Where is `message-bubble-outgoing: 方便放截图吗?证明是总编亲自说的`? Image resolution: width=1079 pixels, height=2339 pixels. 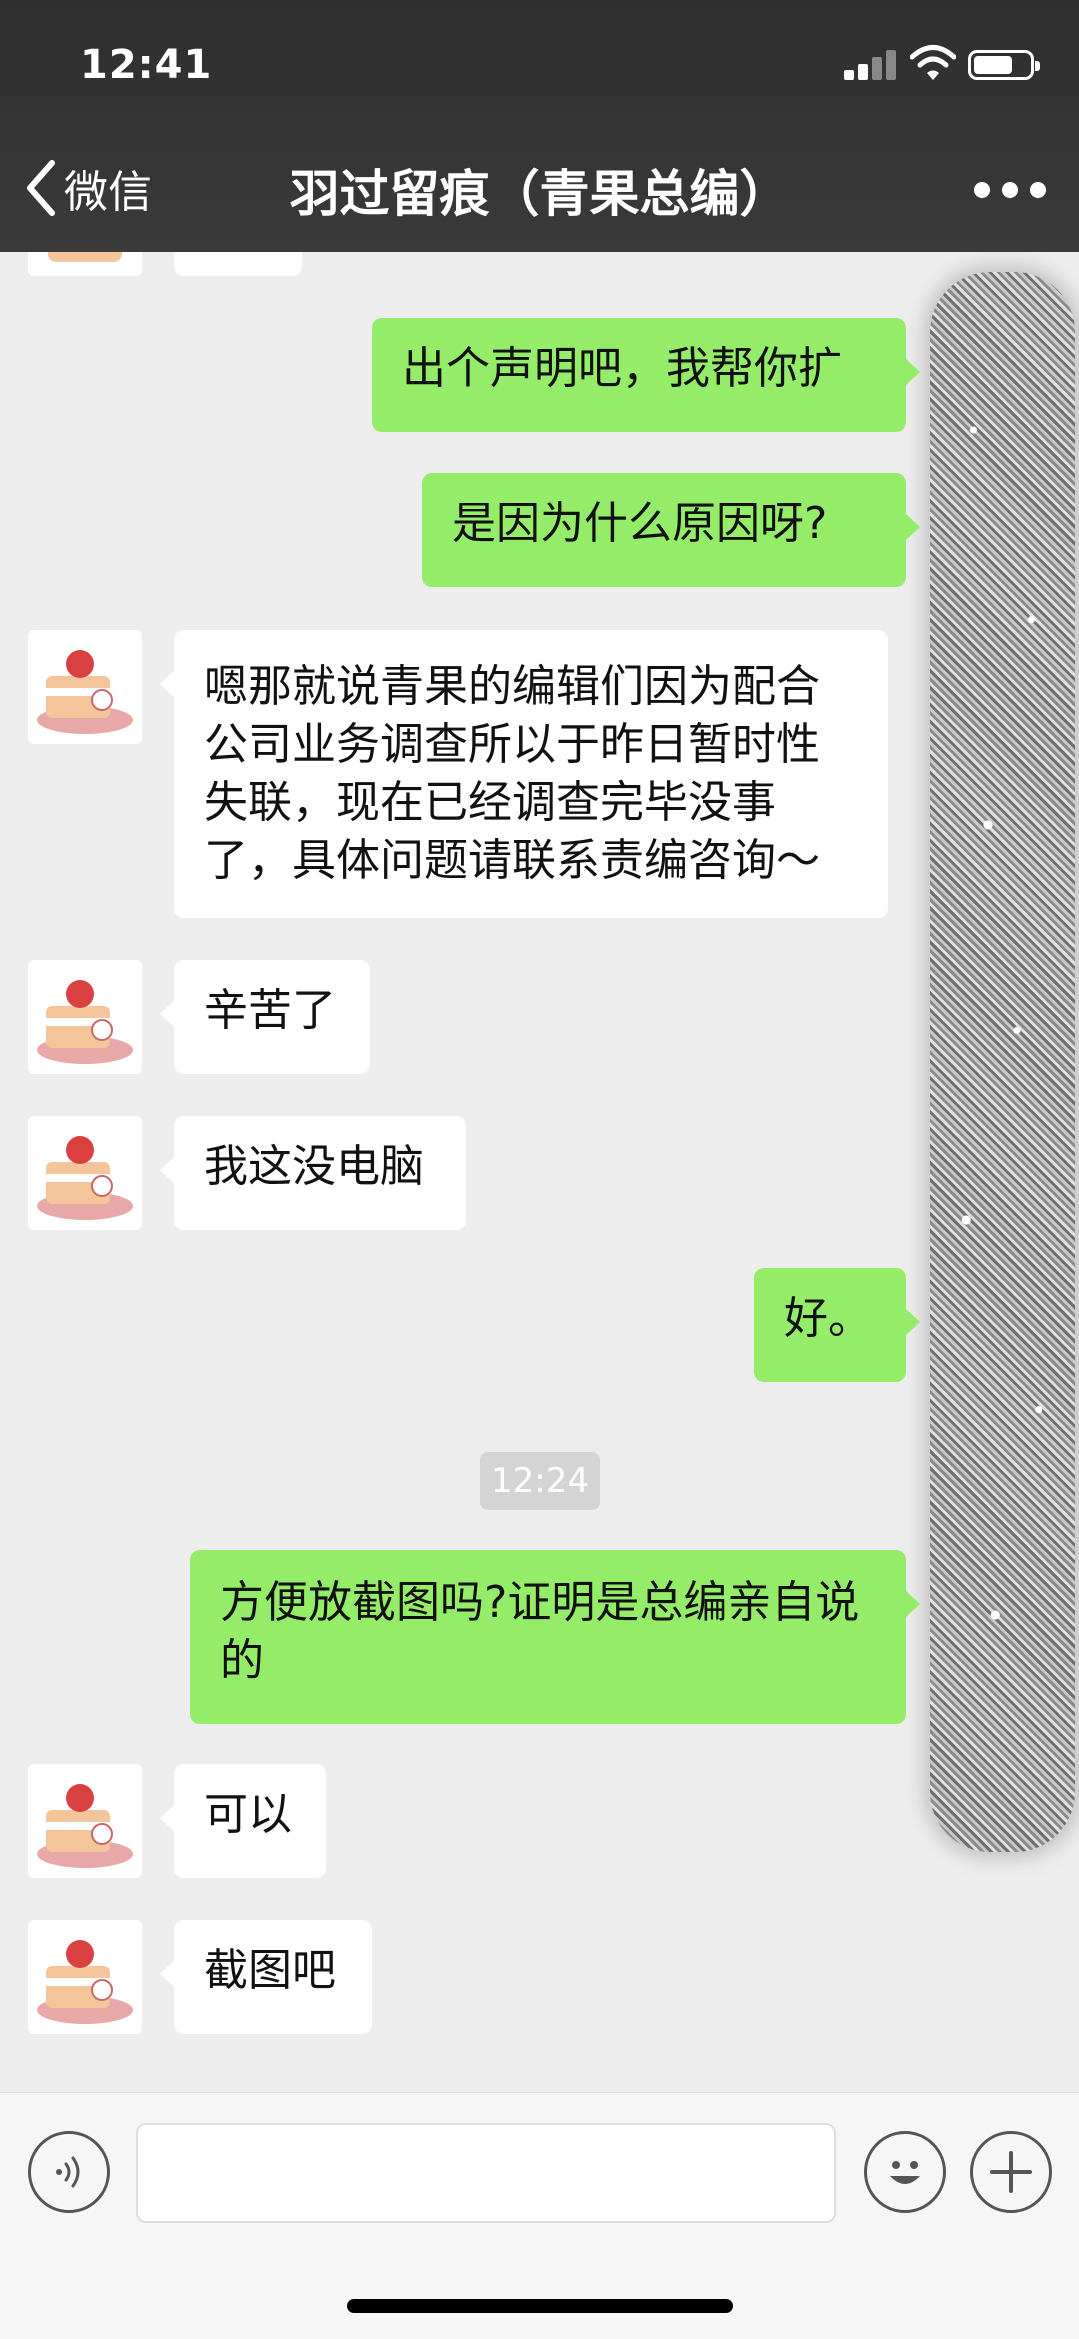
message-bubble-outgoing: 方便放截图吗?证明是总编亲自说的 is located at coordinates (555, 1637).